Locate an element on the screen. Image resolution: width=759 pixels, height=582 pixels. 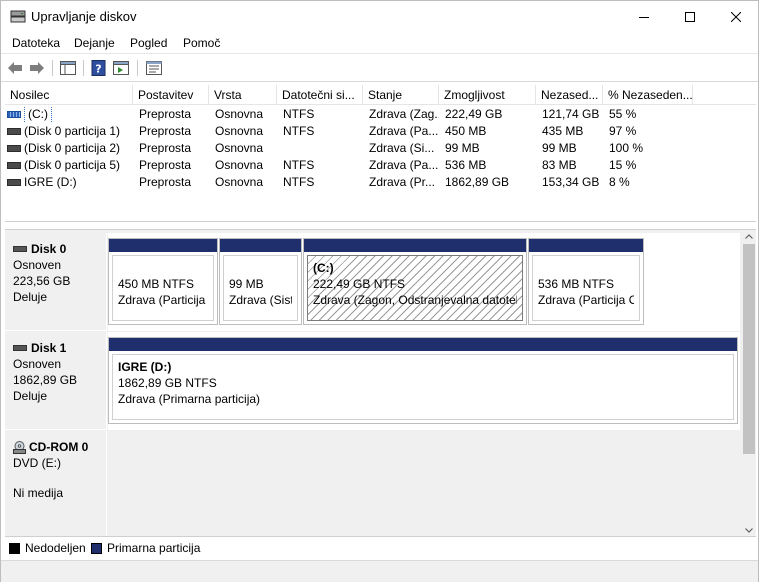
maximize-icon is located at coordinates (690, 16).